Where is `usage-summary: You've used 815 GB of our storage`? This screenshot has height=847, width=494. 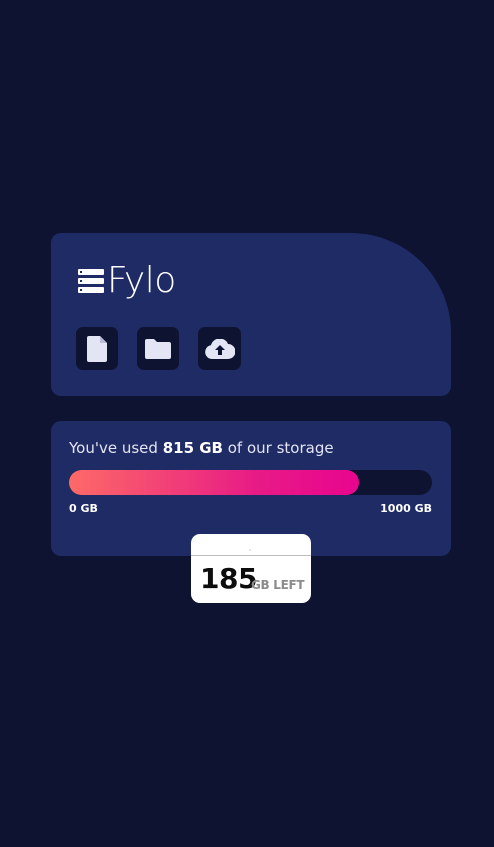
usage-summary: You've used 815 GB of our storage is located at coordinates (201, 448).